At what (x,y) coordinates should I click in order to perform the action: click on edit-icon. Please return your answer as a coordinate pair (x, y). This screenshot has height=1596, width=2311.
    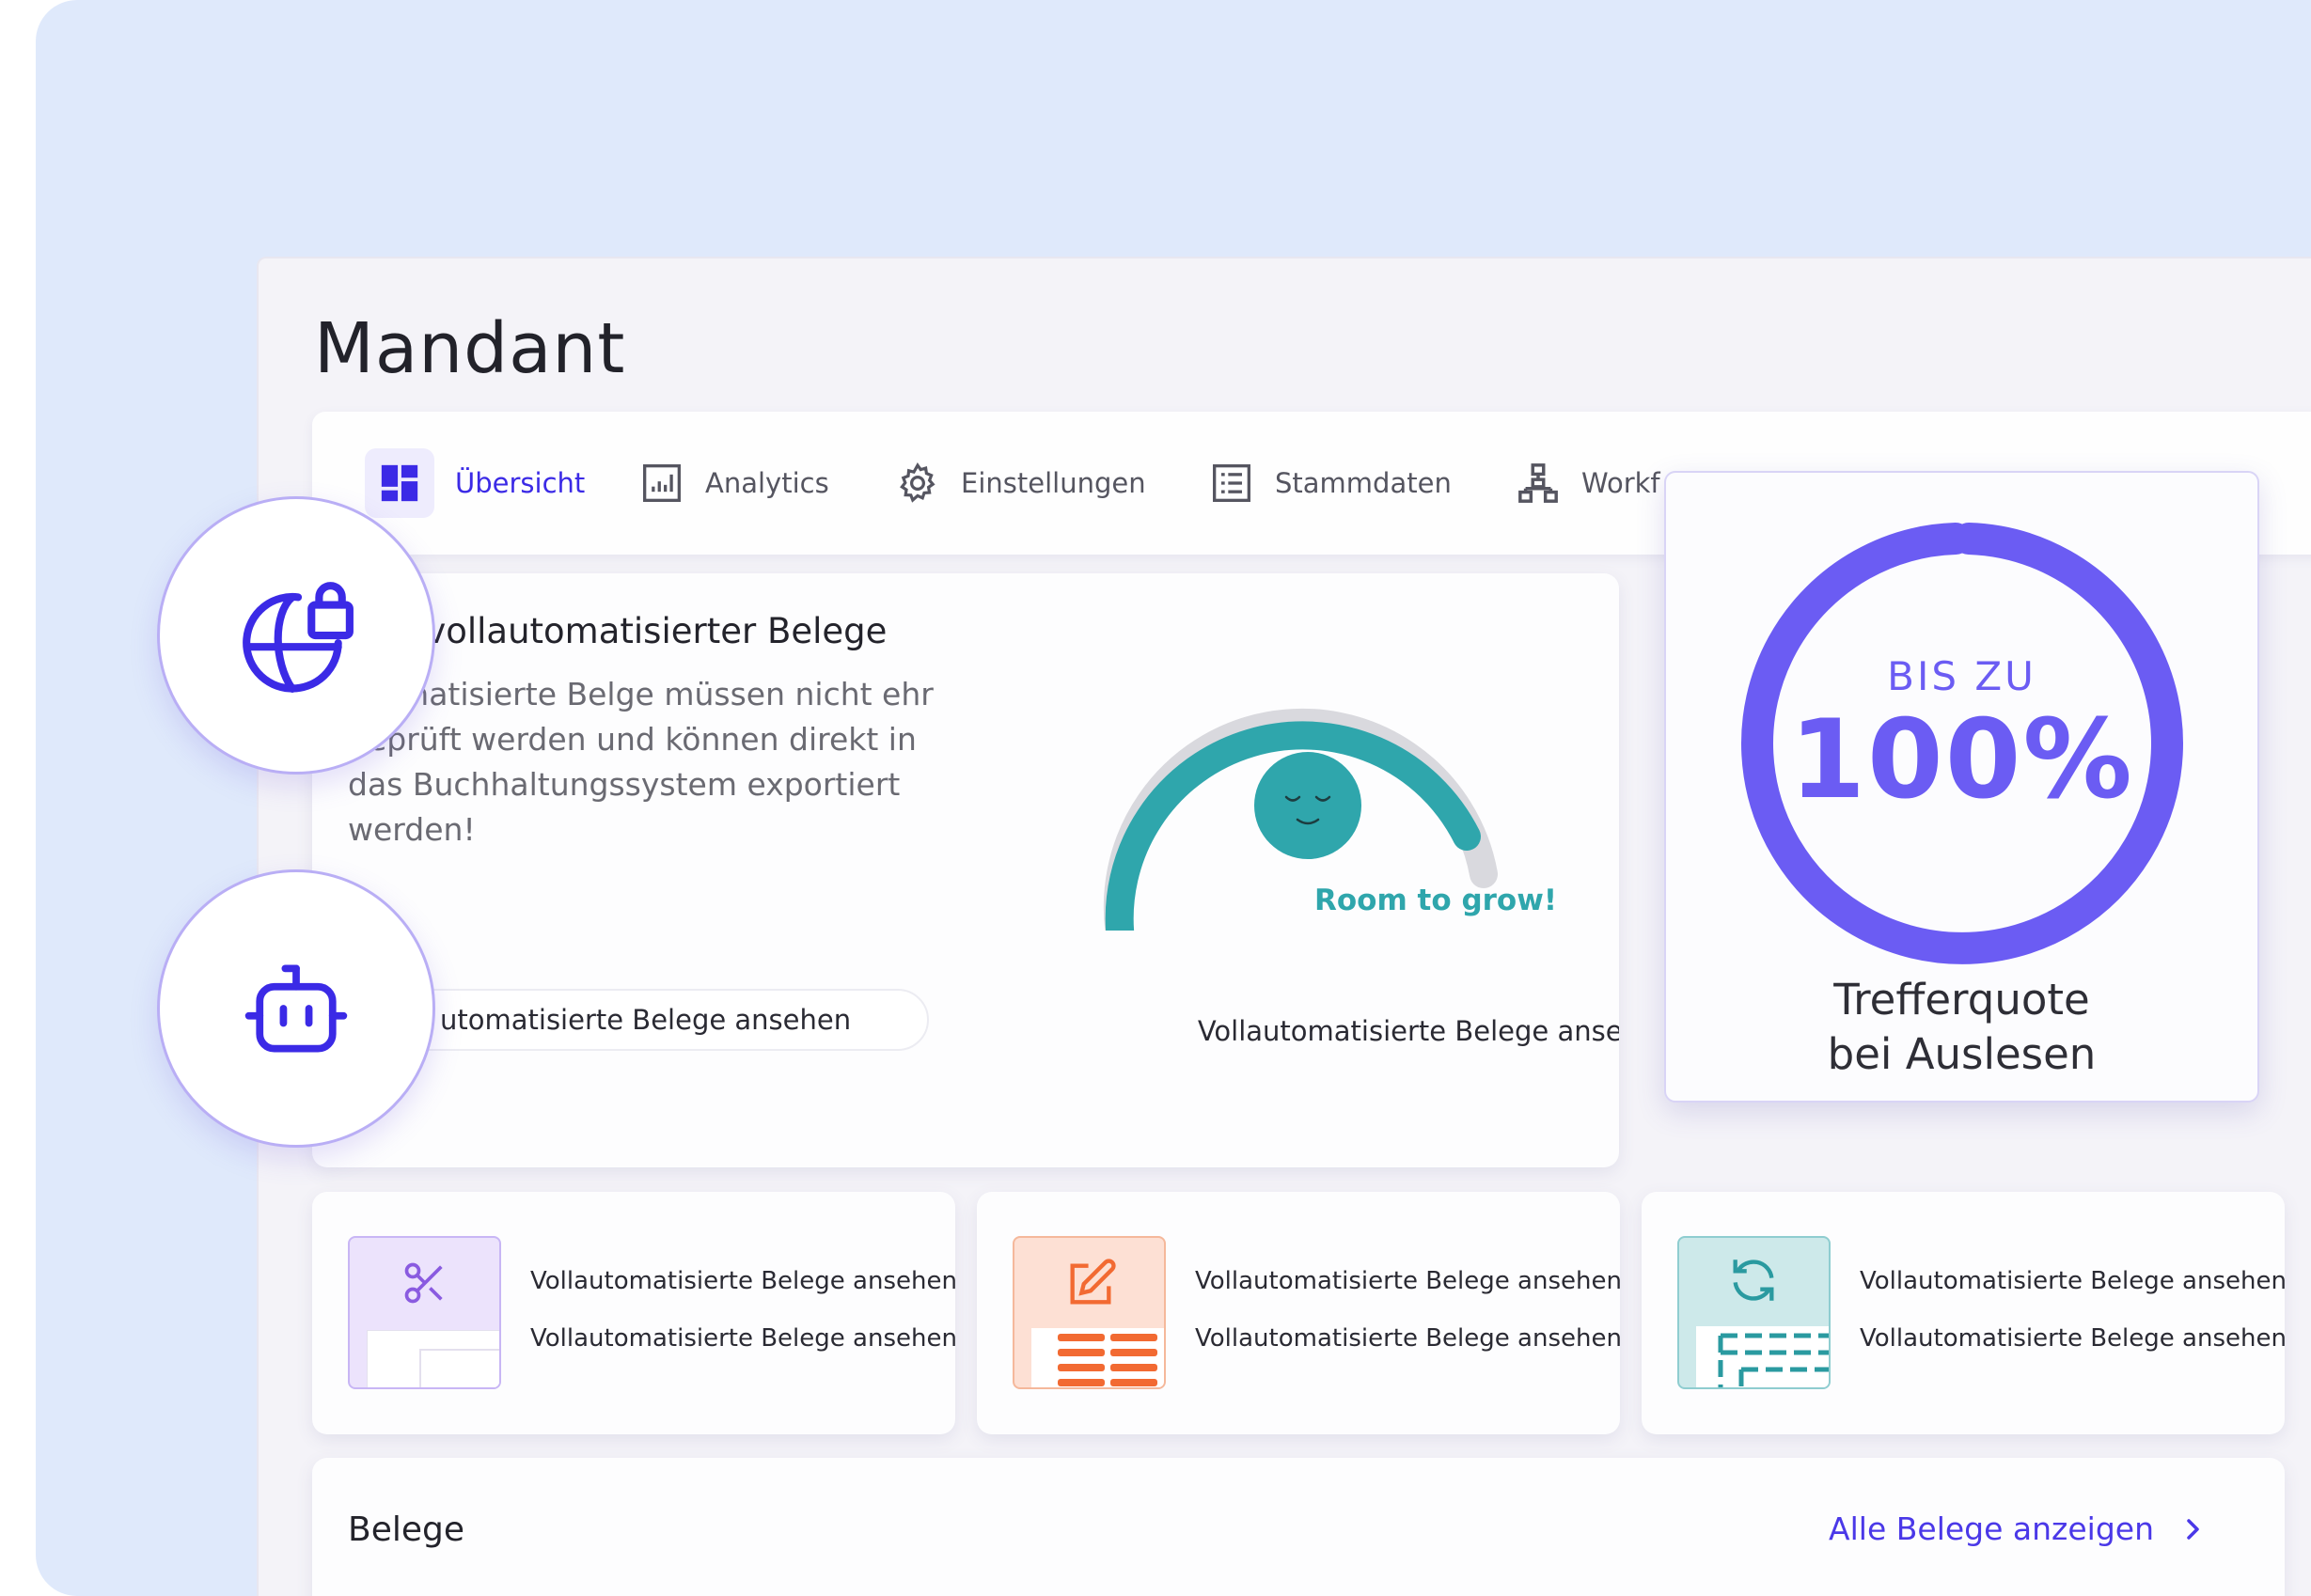
    Looking at the image, I should click on (1093, 1282).